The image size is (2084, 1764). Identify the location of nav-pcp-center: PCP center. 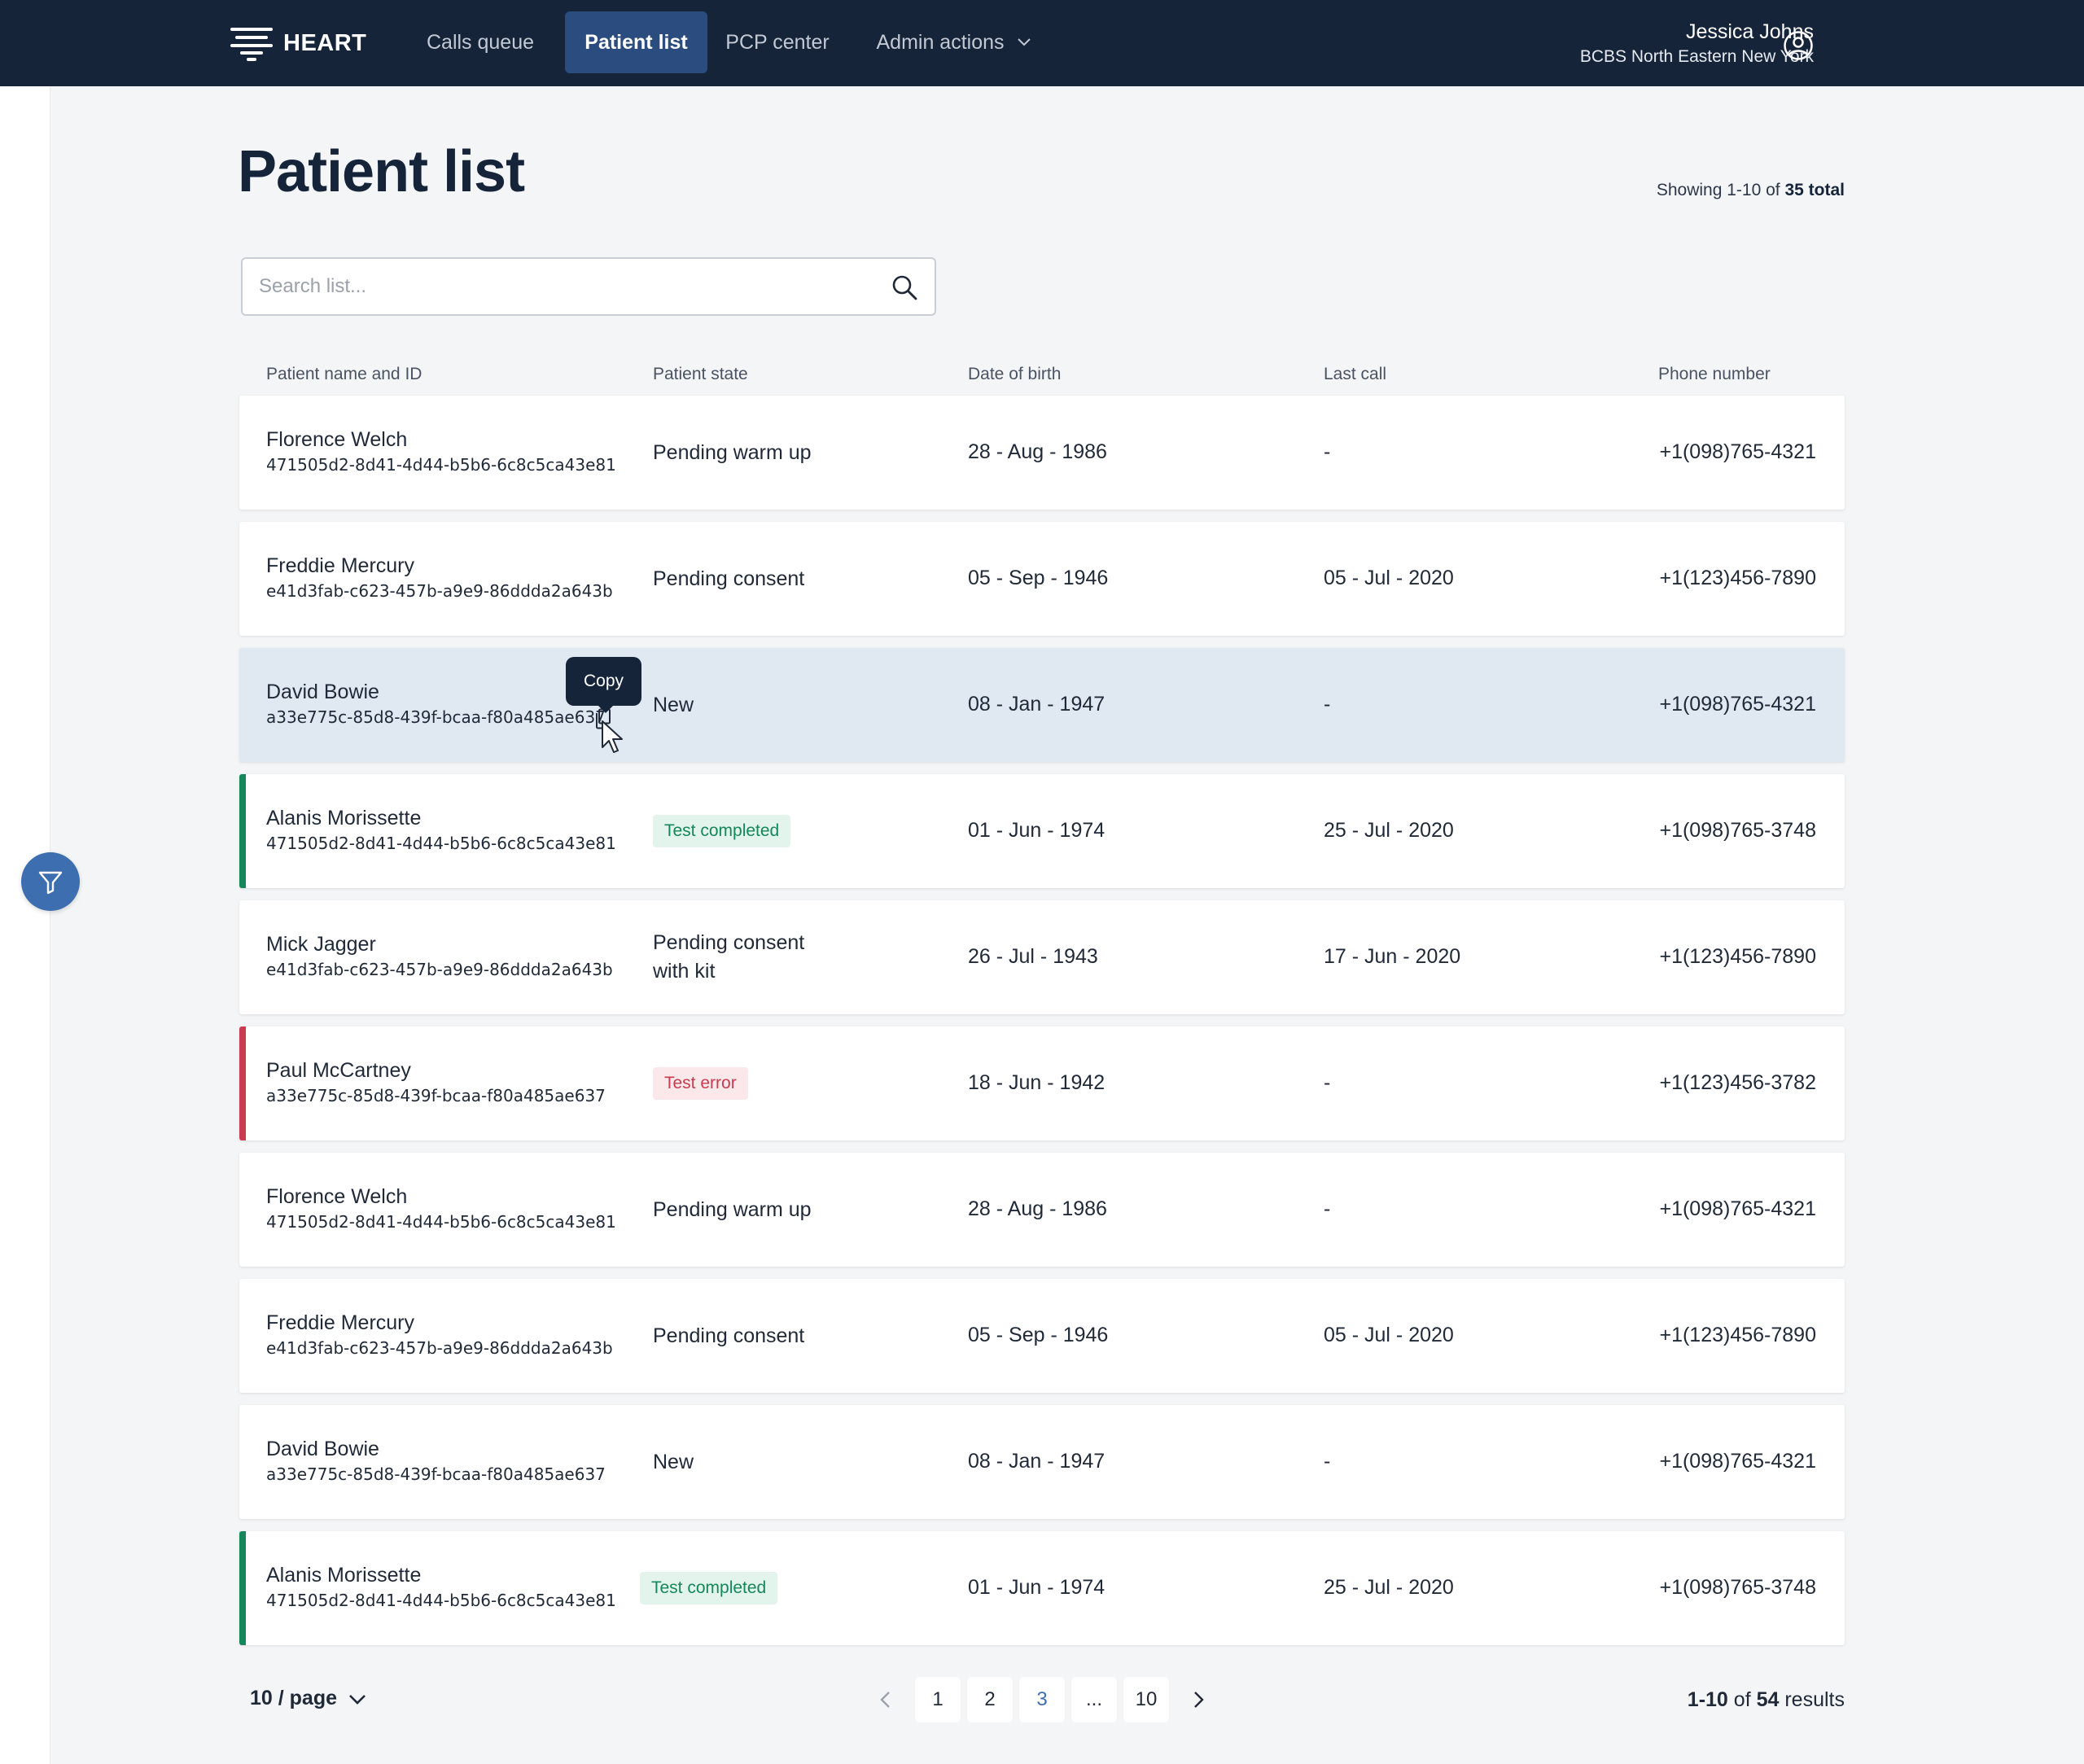
(777, 42).